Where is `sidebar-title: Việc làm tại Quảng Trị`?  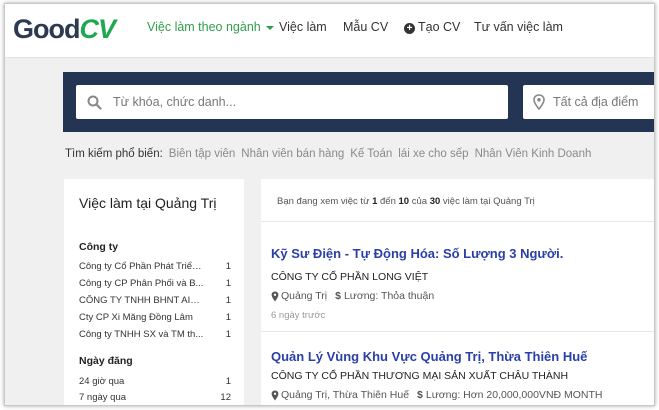
sidebar-title: Việc làm tại Quảng Trị is located at coordinates (148, 203).